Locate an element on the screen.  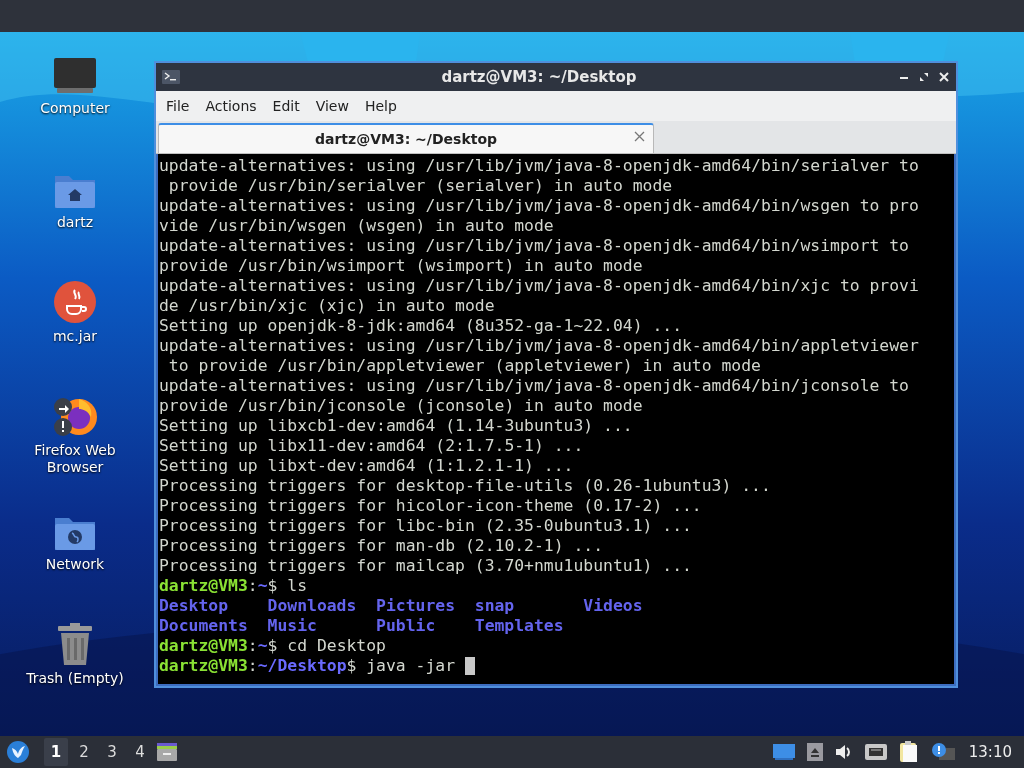
terminal-line: dartz@VM3:~$ ls is located at coordinates (233, 586).